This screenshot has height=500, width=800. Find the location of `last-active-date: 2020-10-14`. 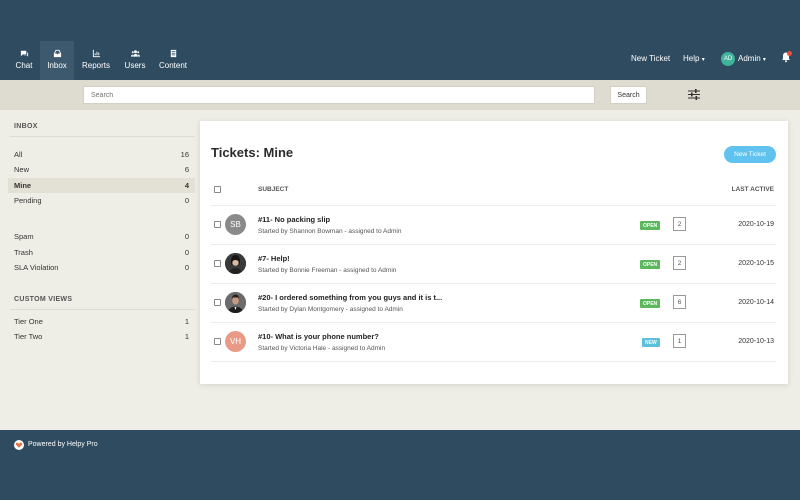

last-active-date: 2020-10-14 is located at coordinates (756, 302).